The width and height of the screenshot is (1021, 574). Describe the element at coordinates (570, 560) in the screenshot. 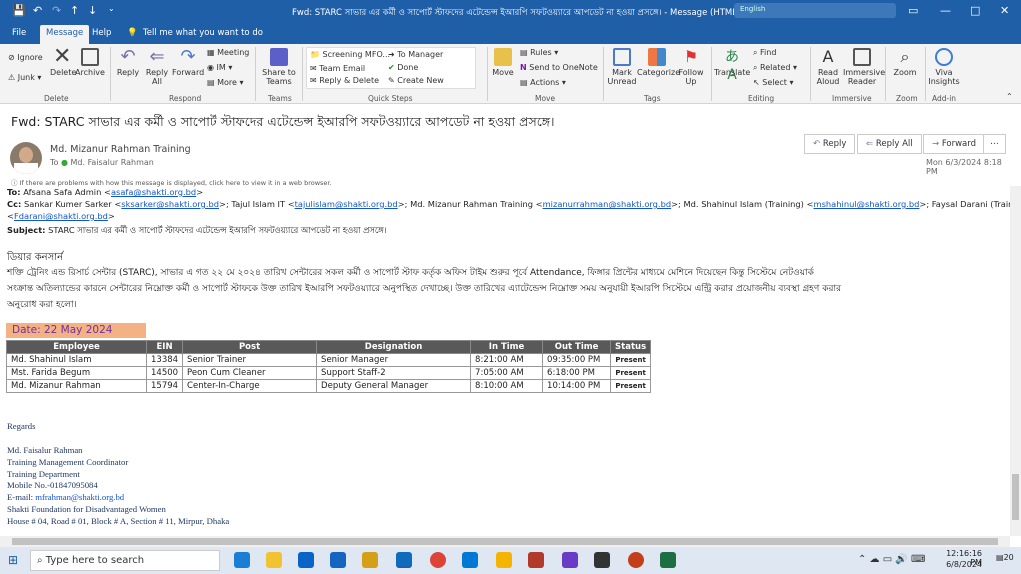

I see `teams-icon` at that location.